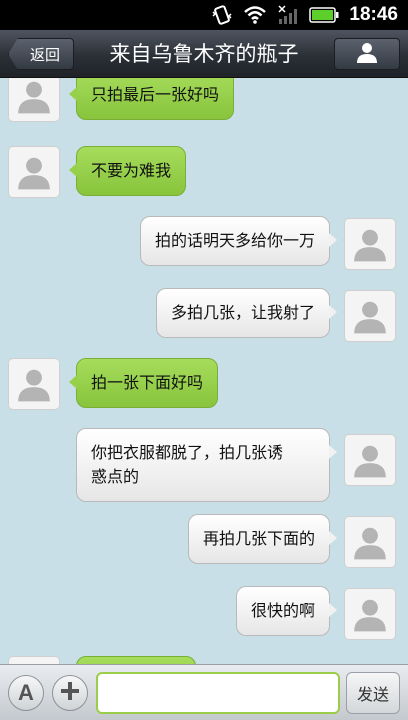  Describe the element at coordinates (41, 54) in the screenshot. I see `back-button: 返回` at that location.